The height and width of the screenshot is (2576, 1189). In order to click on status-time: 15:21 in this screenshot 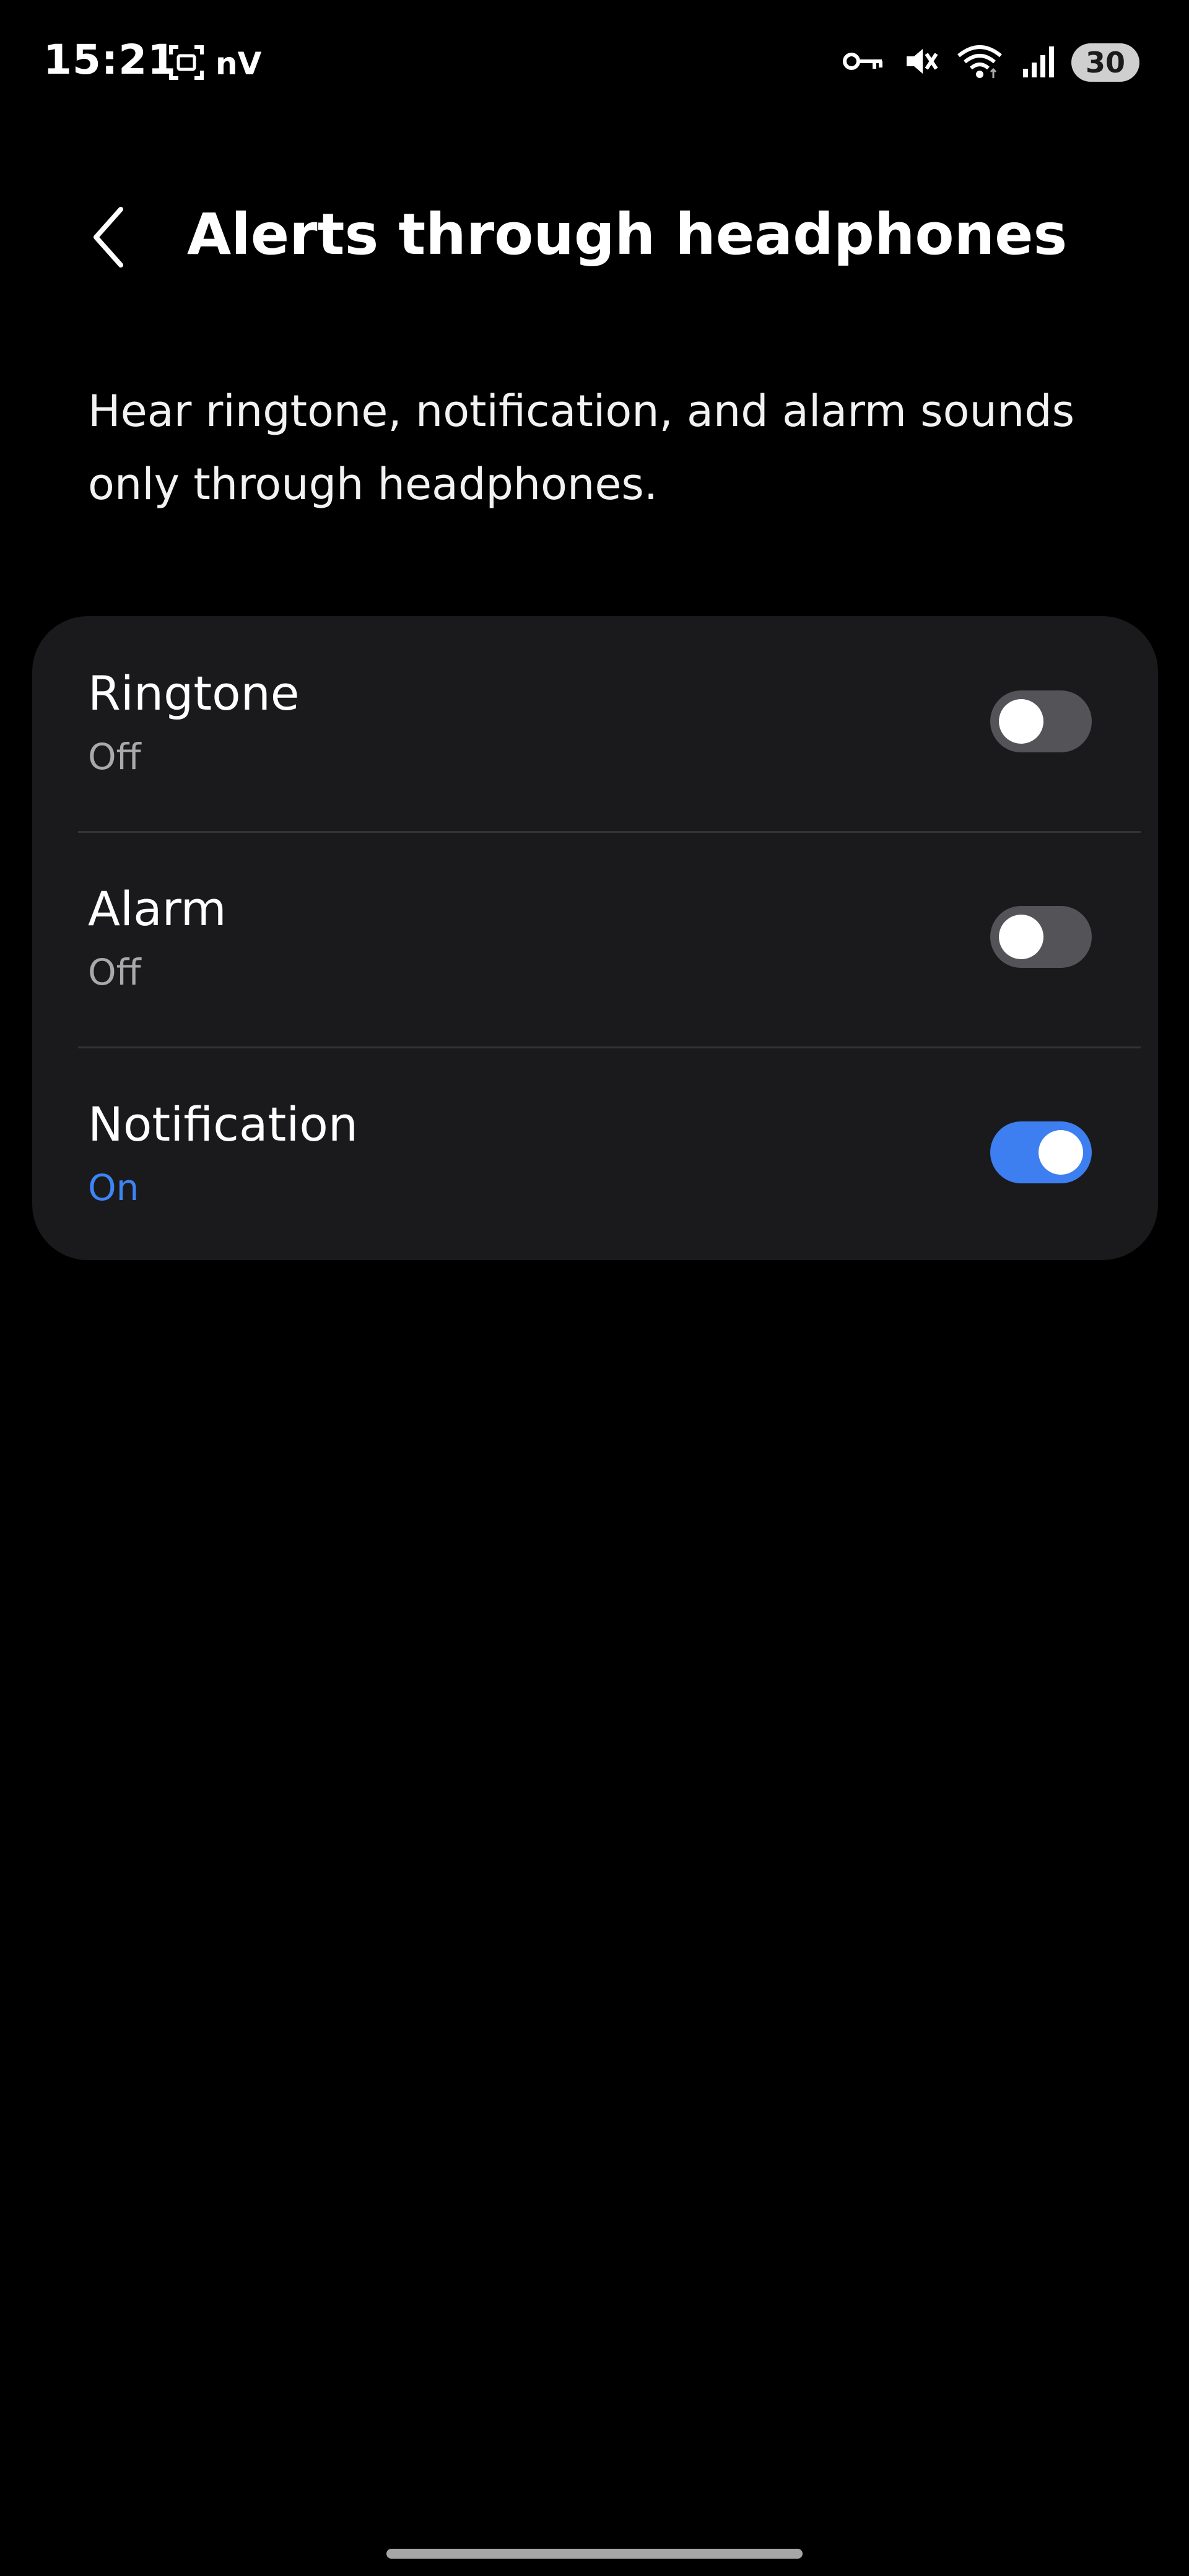, I will do `click(110, 60)`.